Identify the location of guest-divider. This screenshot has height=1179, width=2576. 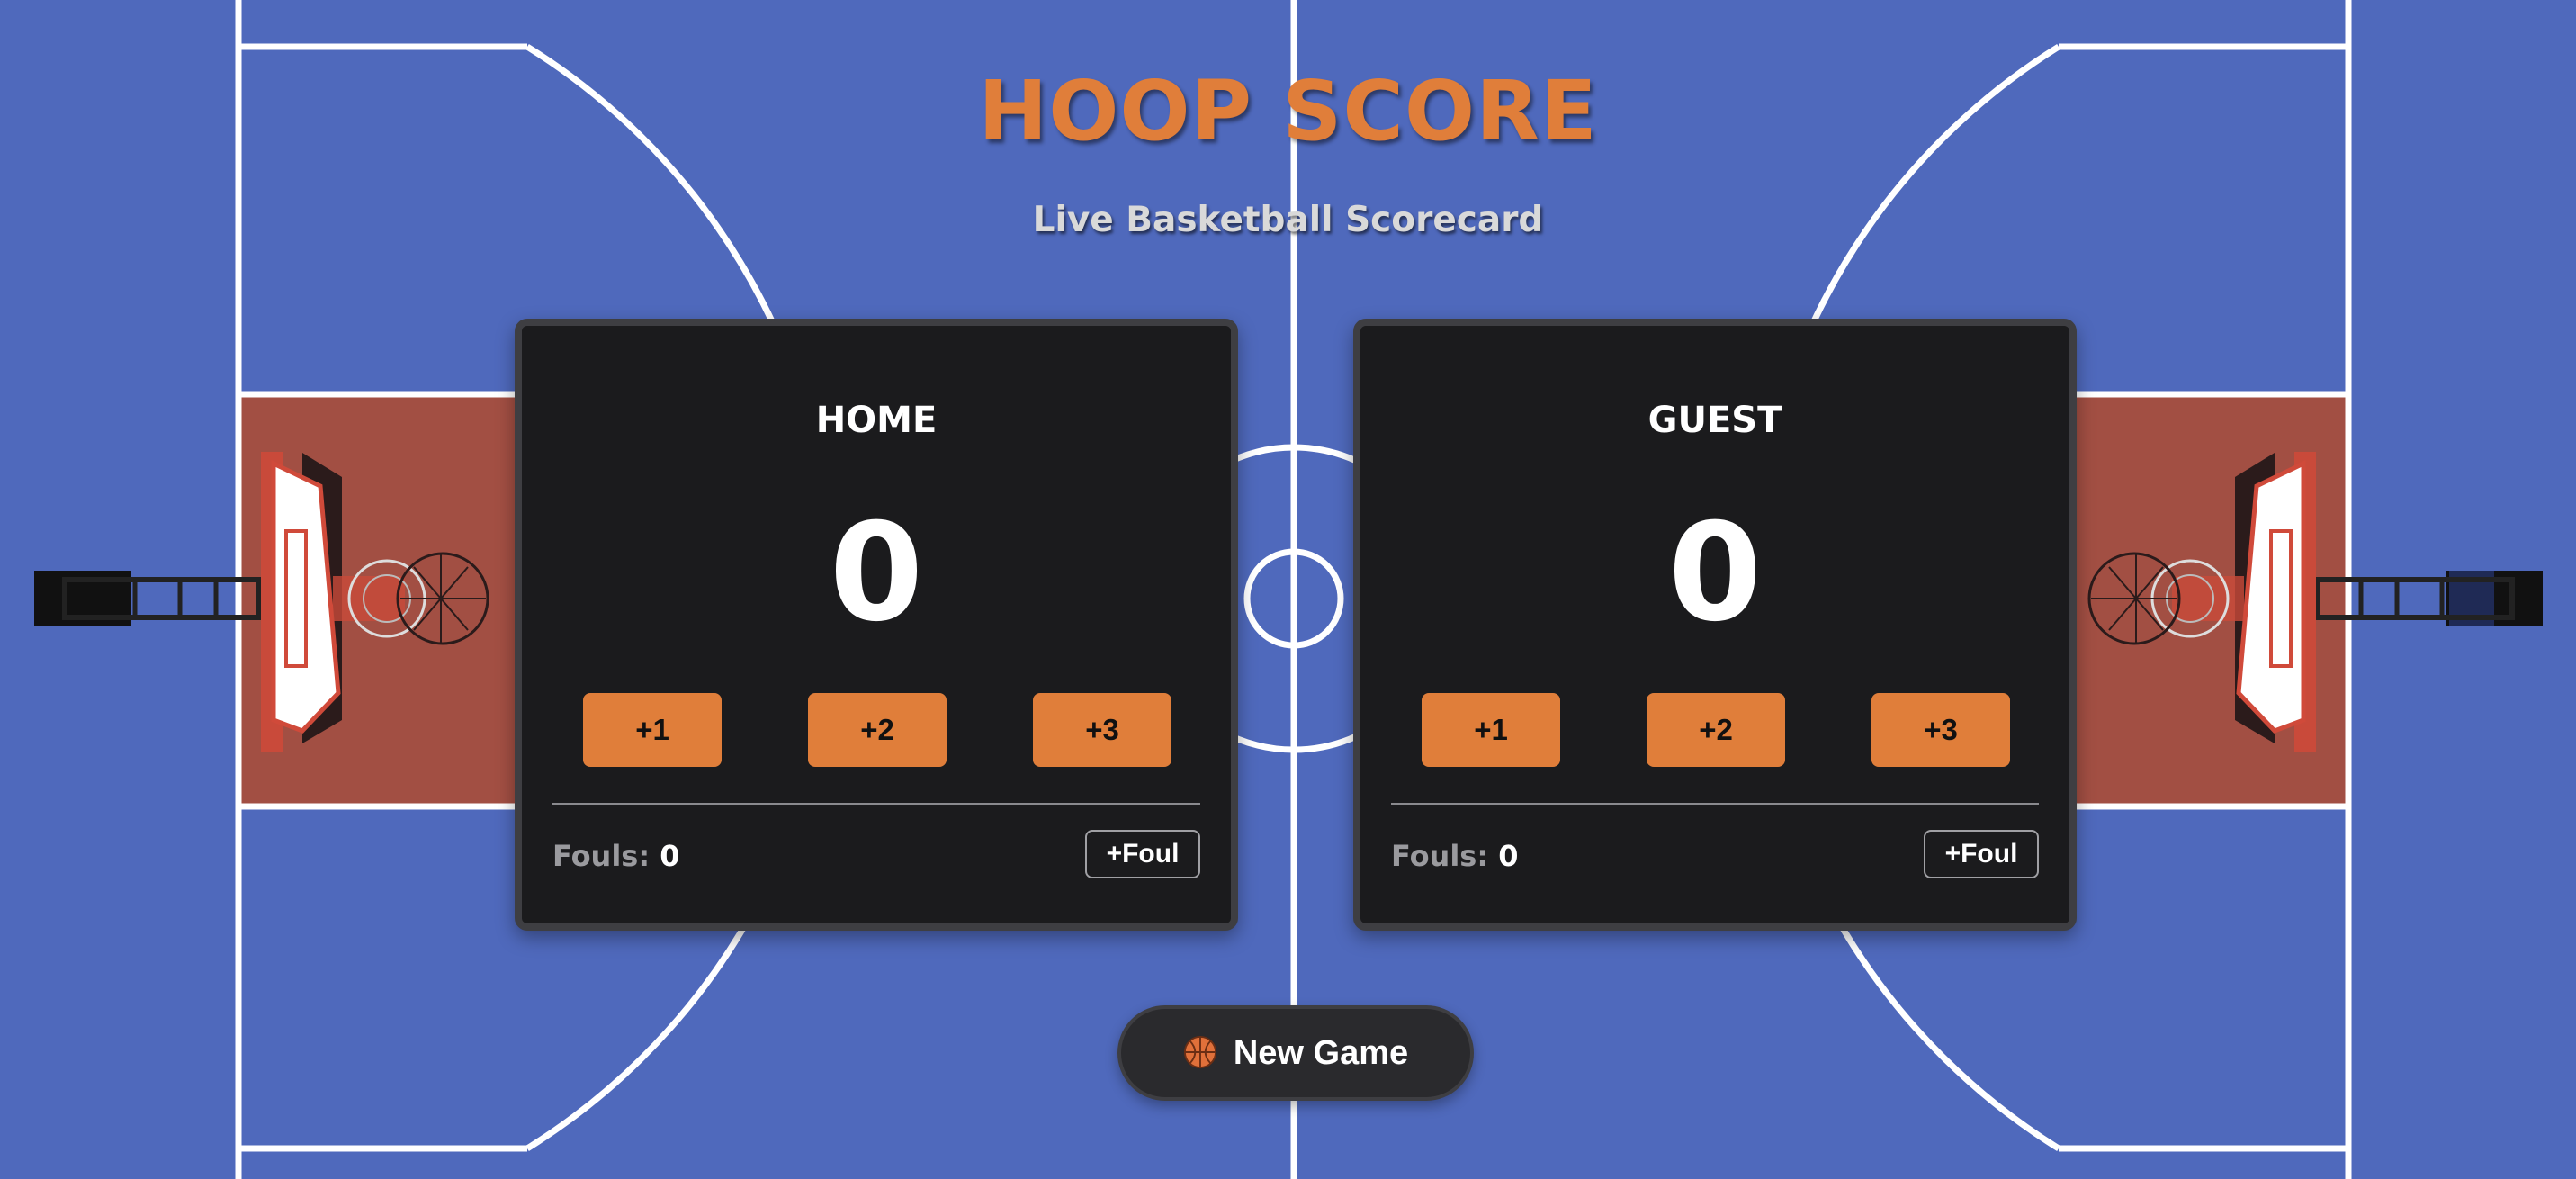
(1715, 804).